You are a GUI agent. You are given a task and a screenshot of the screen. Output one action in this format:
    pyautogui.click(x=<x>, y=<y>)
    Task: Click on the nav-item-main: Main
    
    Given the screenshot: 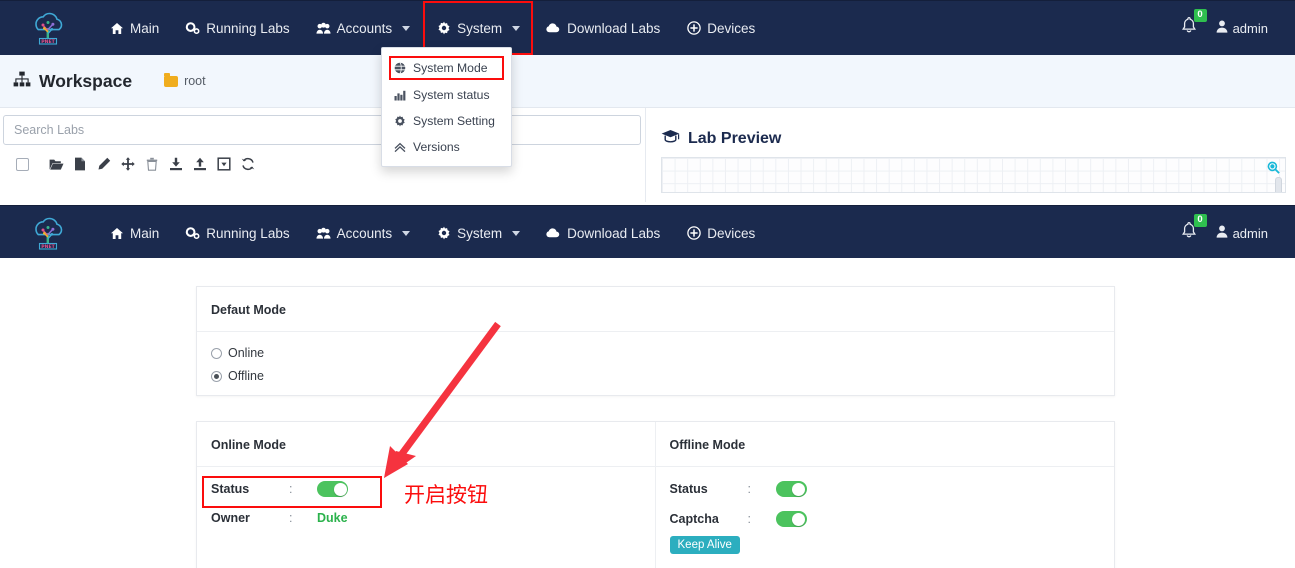 What is the action you would take?
    pyautogui.click(x=134, y=28)
    